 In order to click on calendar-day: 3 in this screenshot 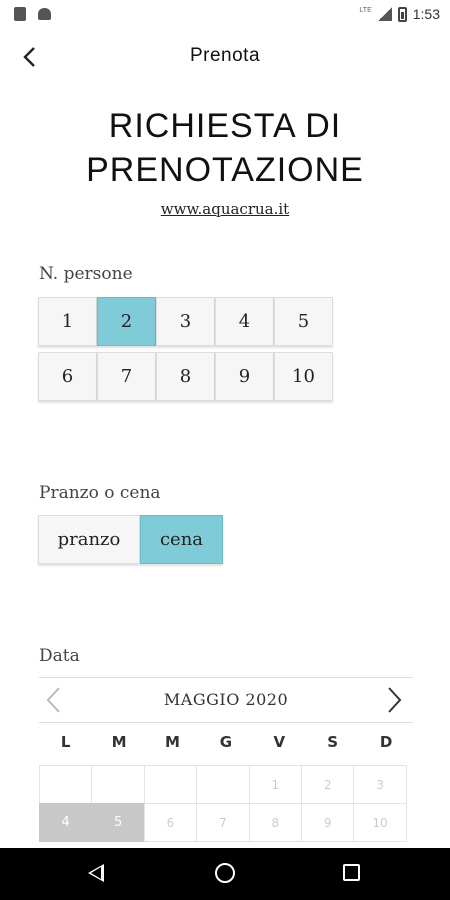, I will do `click(380, 784)`.